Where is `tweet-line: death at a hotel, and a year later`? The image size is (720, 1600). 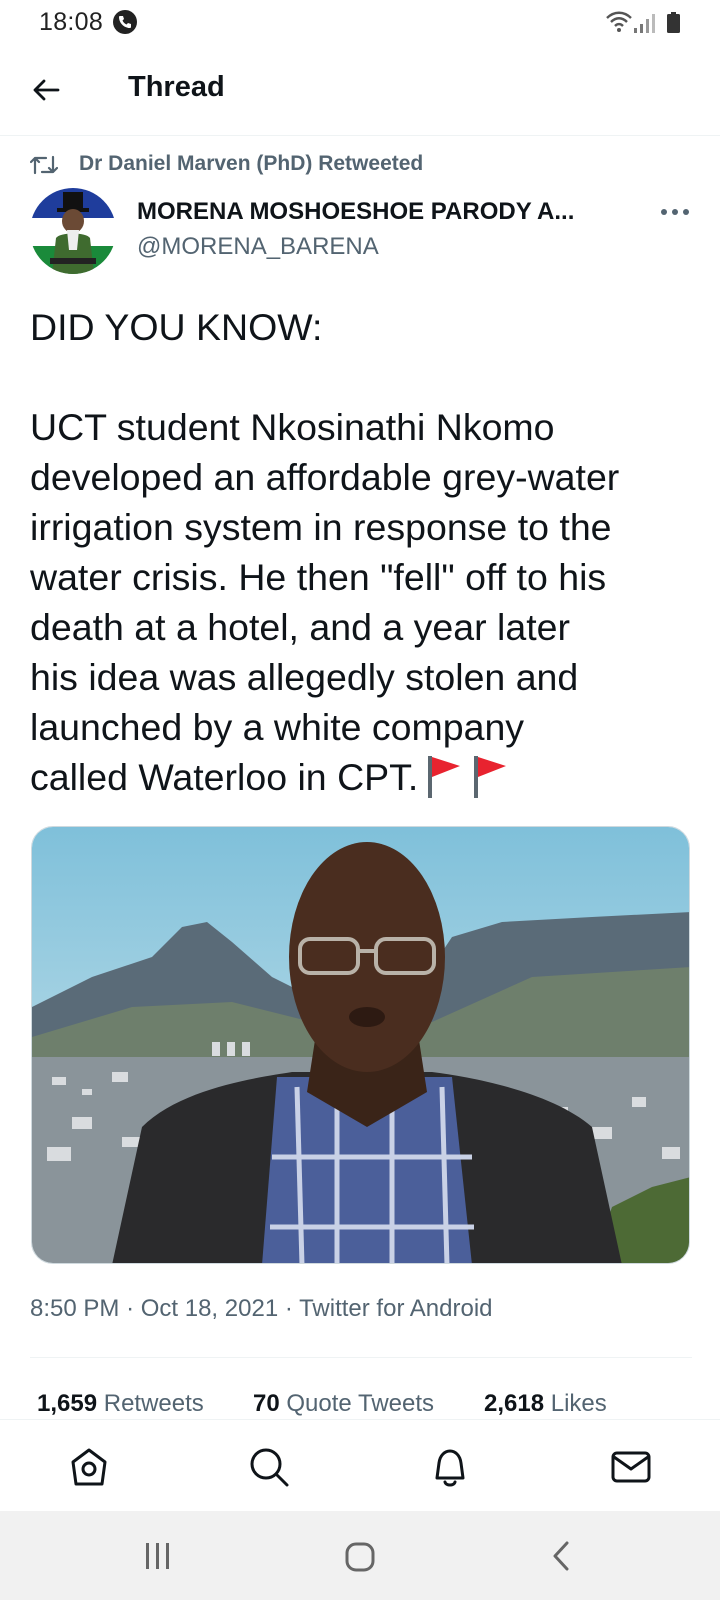
tweet-line: death at a hotel, and a year later is located at coordinates (300, 627).